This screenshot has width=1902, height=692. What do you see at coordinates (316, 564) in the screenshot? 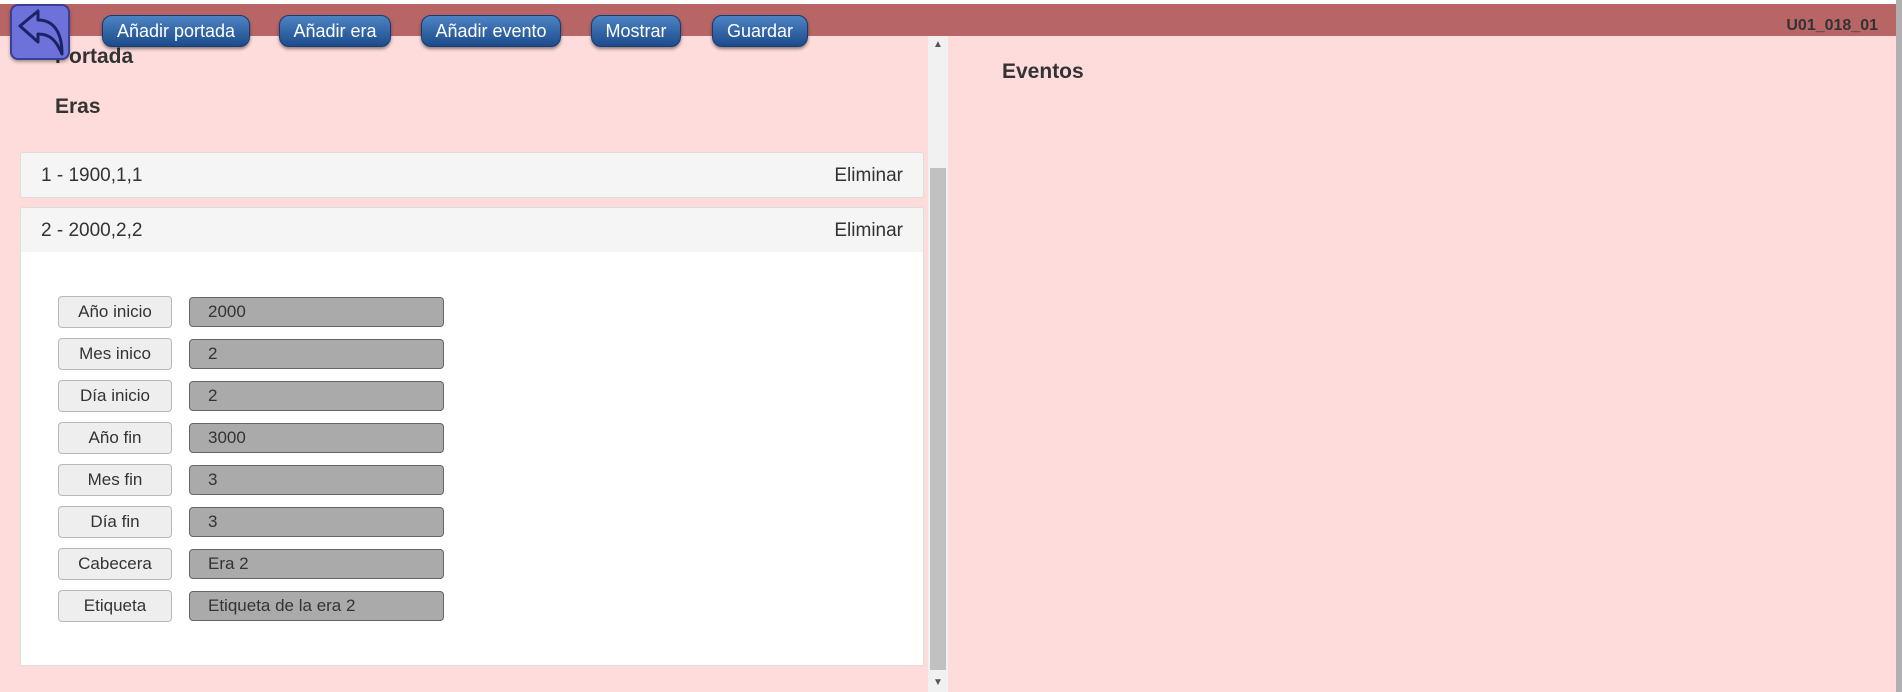
I see `header-input: Era 2` at bounding box center [316, 564].